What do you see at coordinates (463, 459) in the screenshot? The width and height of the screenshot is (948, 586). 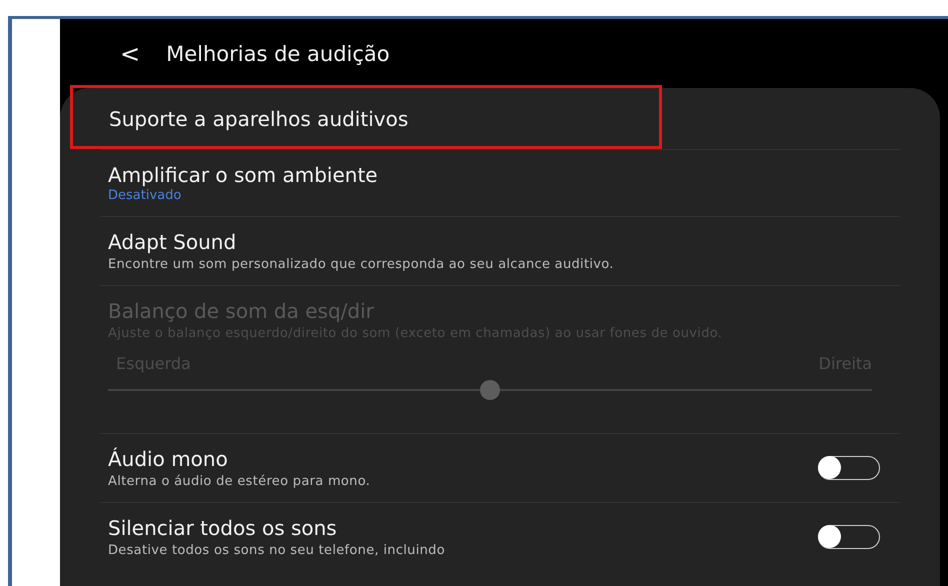 I see `setting-title: Áudio mono` at bounding box center [463, 459].